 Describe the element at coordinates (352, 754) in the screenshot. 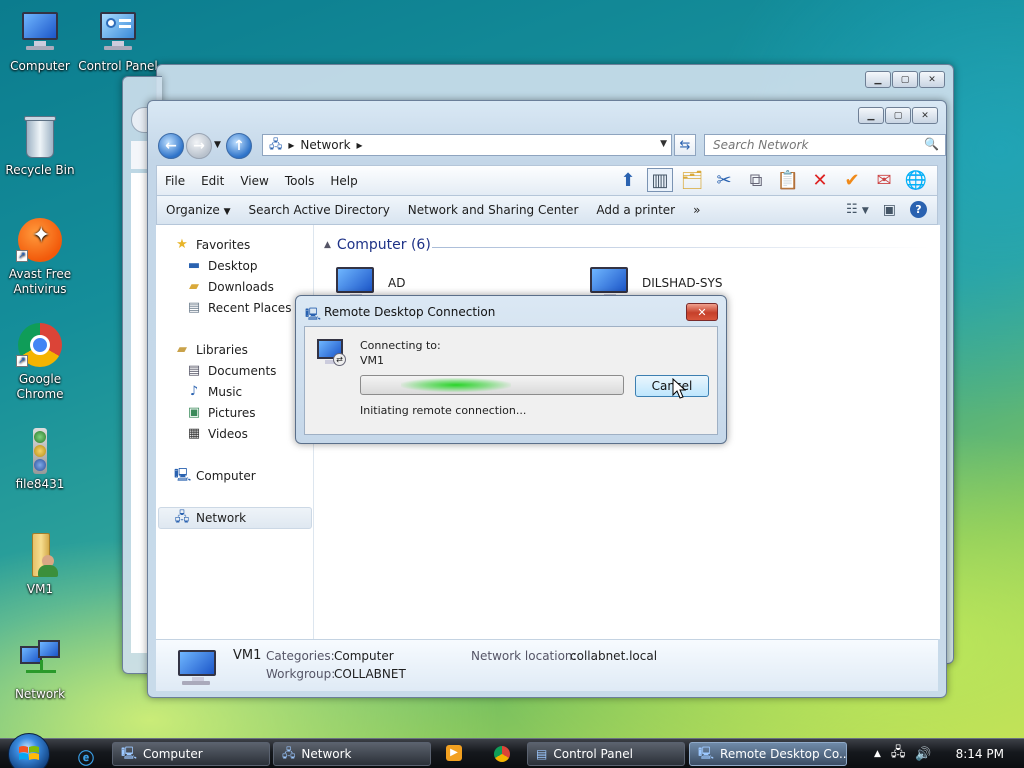

I see `taskbar-item-network: 🖧 Network` at that location.